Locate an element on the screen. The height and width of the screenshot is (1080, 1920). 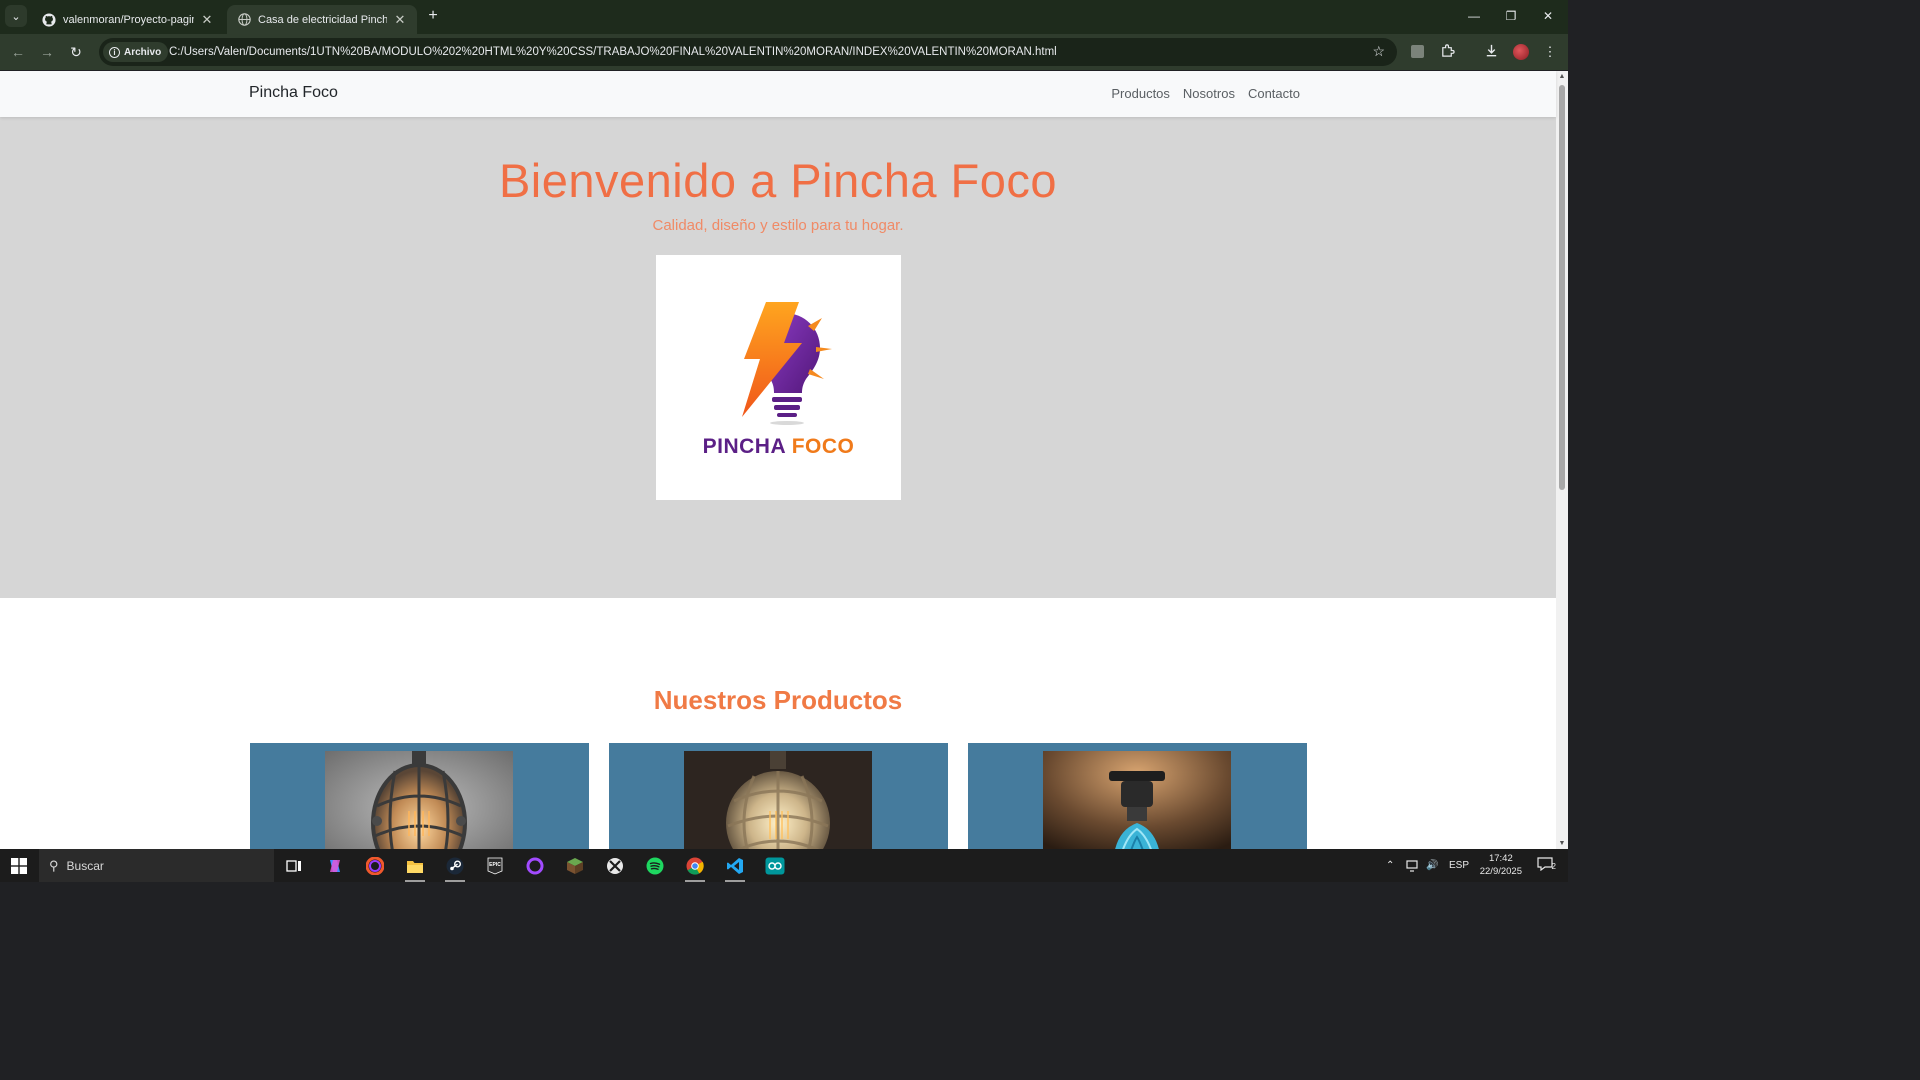
chevron-down-icon: ⌄ is located at coordinates (16, 16).